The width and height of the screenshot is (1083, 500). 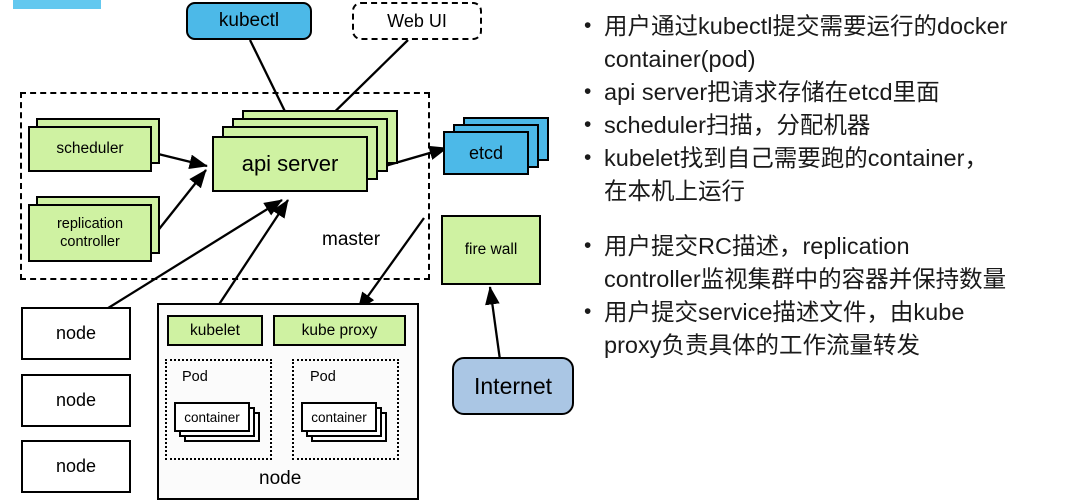 I want to click on node-box-2: node, so click(x=76, y=400).